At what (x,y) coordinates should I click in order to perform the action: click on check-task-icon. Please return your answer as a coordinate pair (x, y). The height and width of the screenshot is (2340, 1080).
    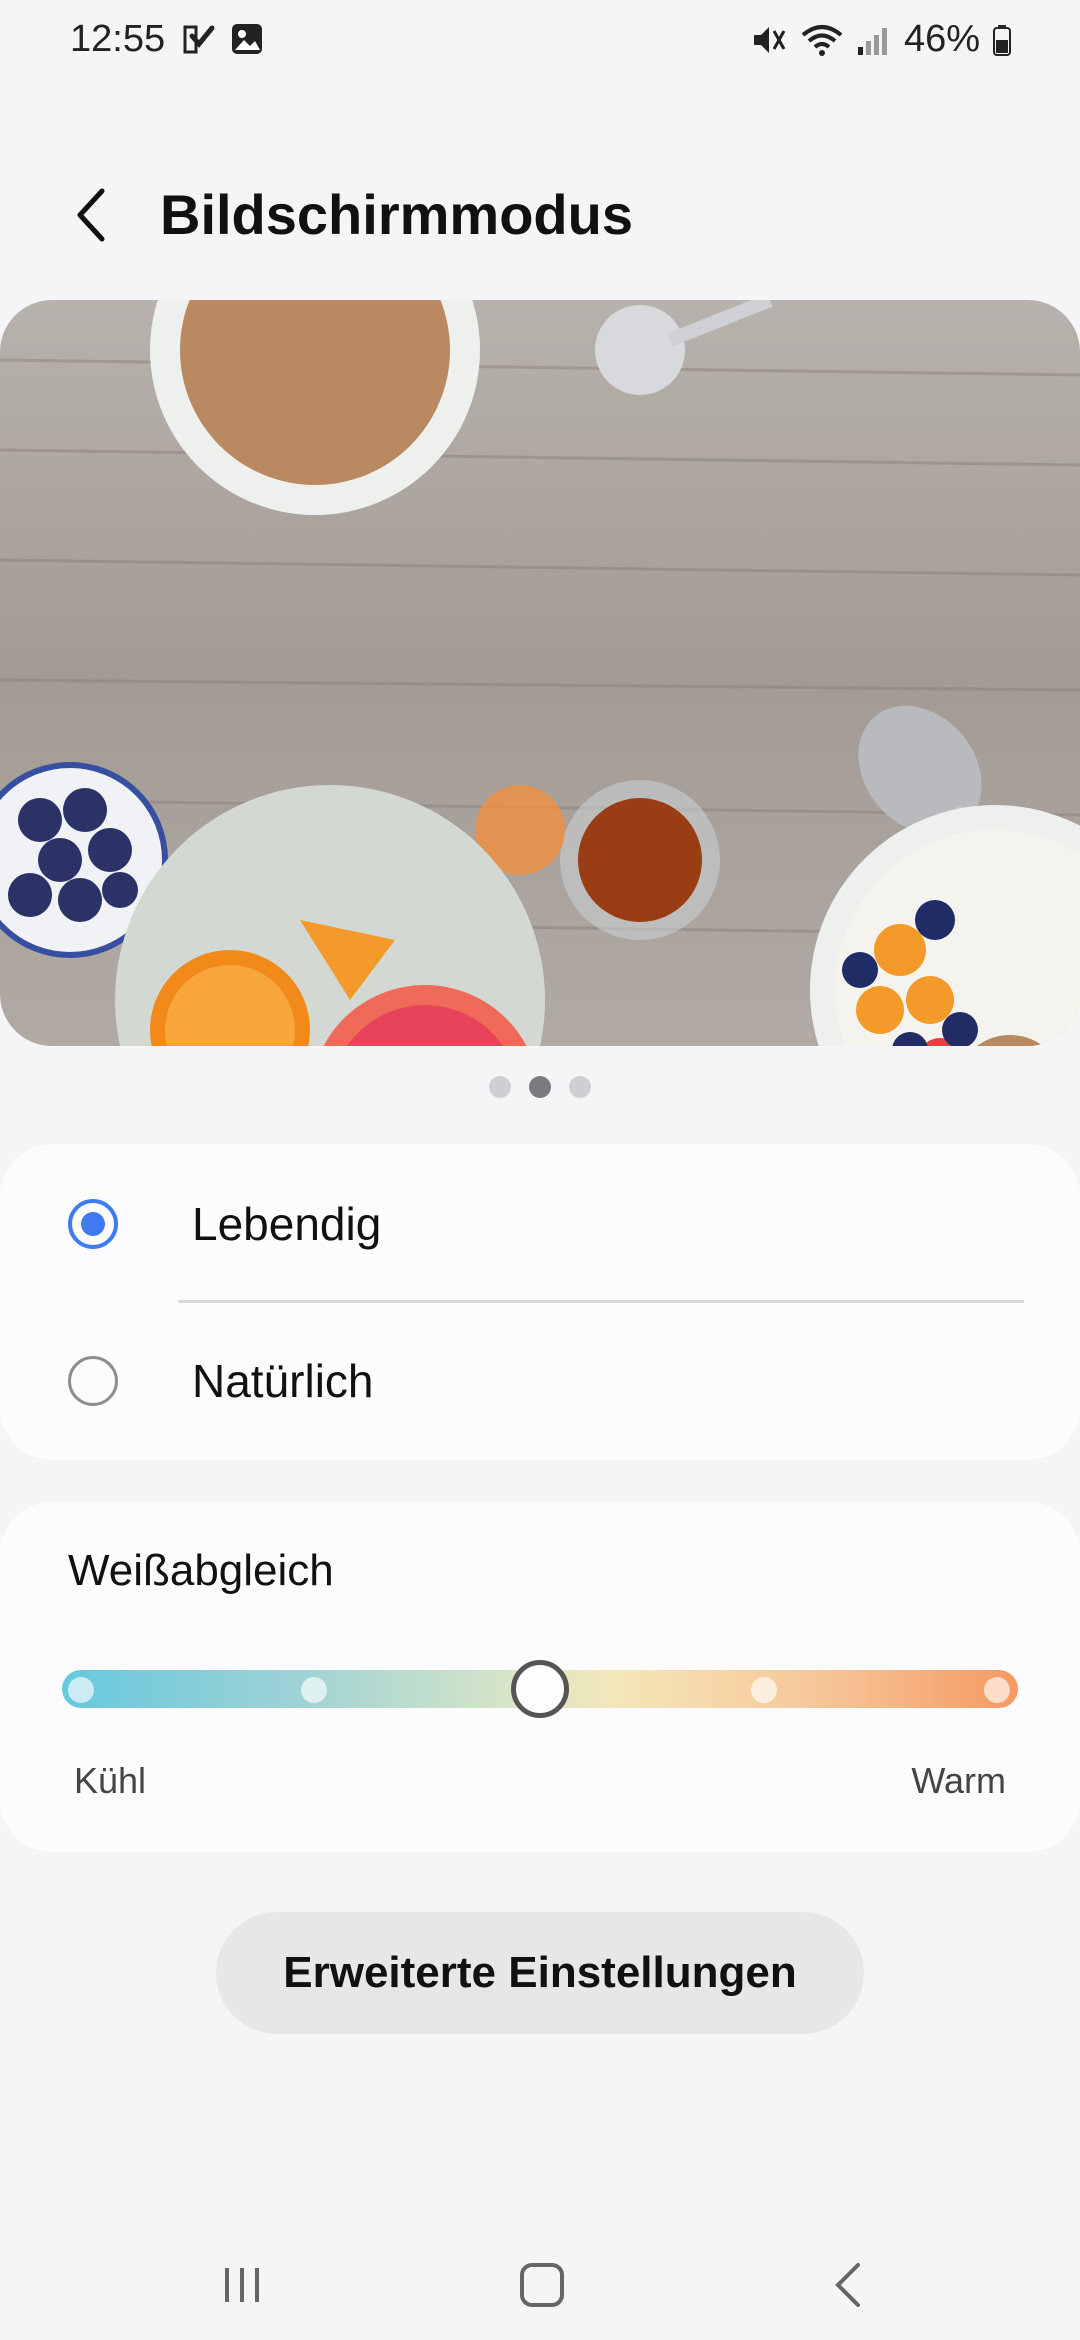
    Looking at the image, I should click on (199, 39).